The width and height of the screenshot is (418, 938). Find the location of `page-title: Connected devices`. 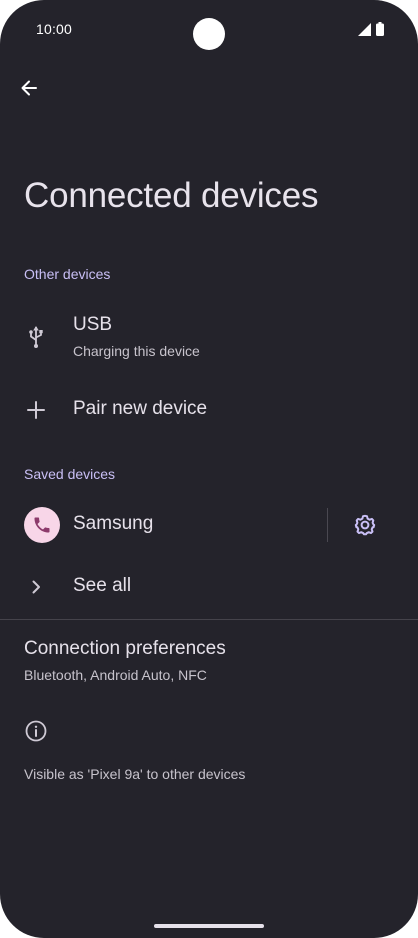

page-title: Connected devices is located at coordinates (171, 195).